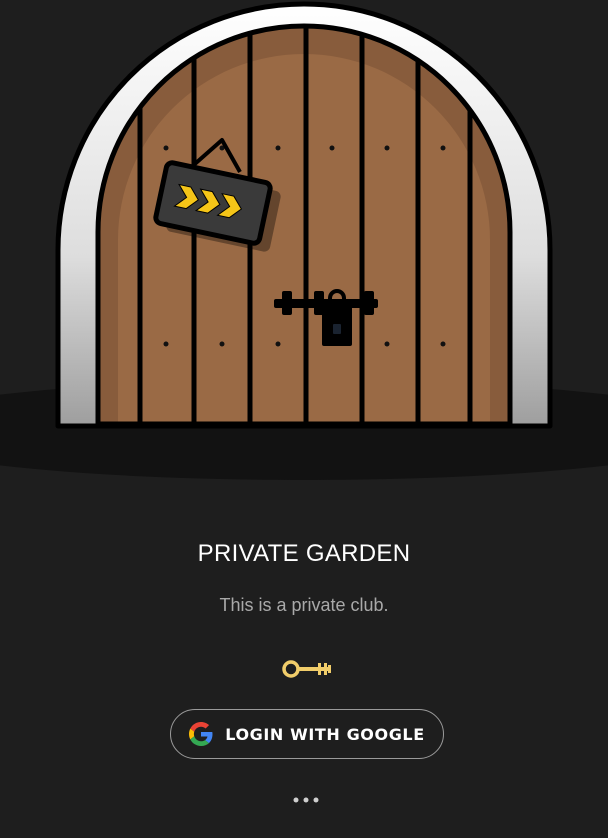 This screenshot has height=838, width=608. I want to click on key-icon, so click(306, 669).